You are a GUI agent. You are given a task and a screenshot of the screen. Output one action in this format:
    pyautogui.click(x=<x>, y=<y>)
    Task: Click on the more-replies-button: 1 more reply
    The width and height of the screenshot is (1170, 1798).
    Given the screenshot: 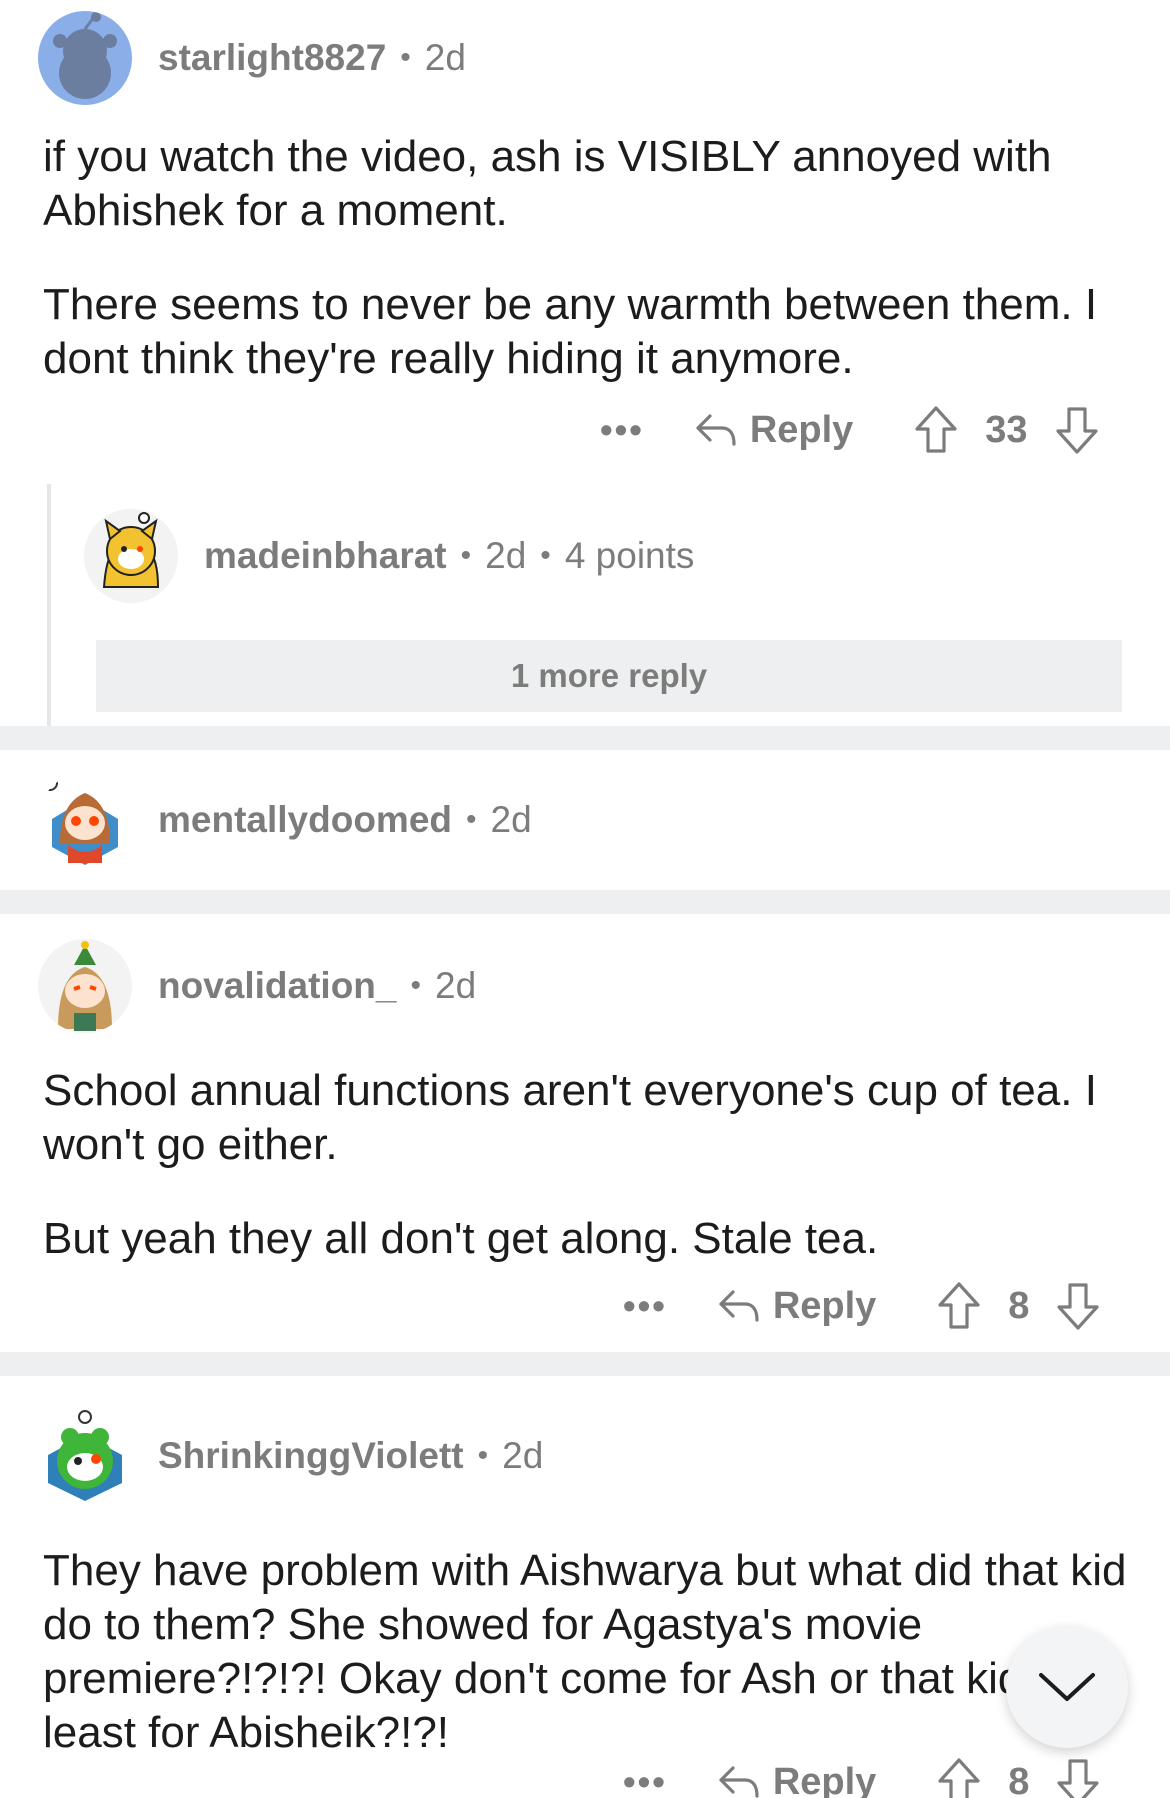 What is the action you would take?
    pyautogui.click(x=609, y=676)
    